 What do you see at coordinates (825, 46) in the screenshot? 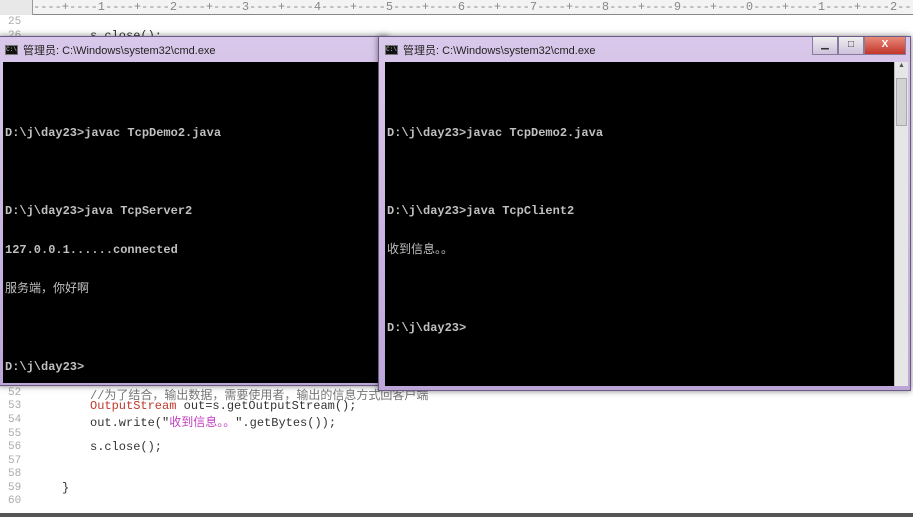
I see `minimize-button: ▁` at bounding box center [825, 46].